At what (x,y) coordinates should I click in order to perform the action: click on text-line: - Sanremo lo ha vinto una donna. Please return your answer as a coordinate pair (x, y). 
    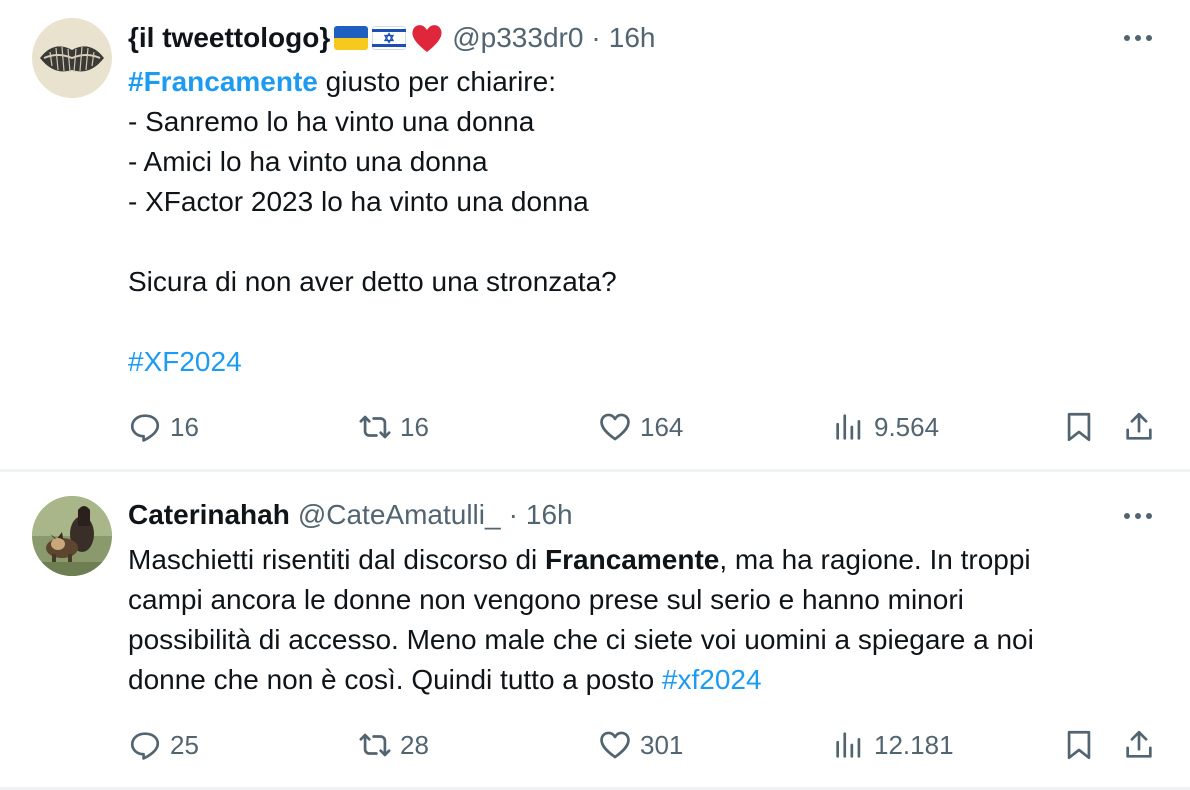
    Looking at the image, I should click on (331, 121).